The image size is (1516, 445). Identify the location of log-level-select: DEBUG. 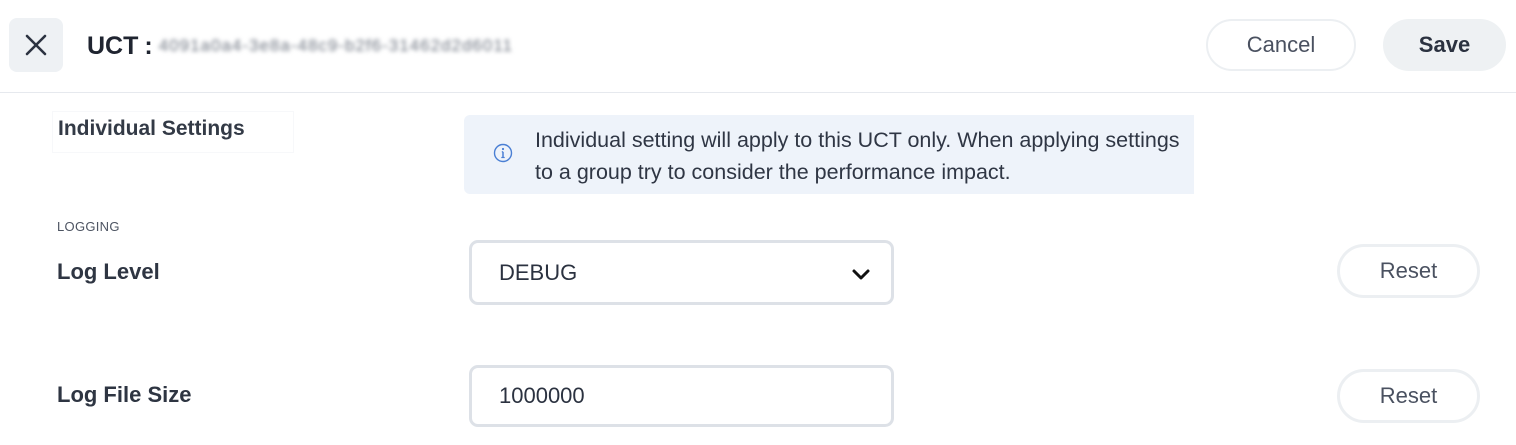
(681, 272).